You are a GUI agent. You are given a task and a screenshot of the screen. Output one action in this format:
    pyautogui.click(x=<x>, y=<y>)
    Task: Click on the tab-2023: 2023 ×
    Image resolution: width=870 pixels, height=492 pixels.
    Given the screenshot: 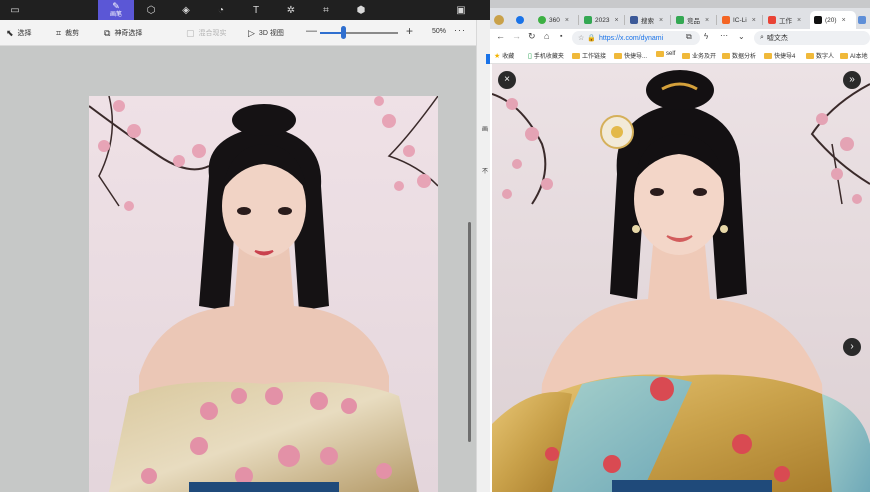 What is the action you would take?
    pyautogui.click(x=602, y=20)
    